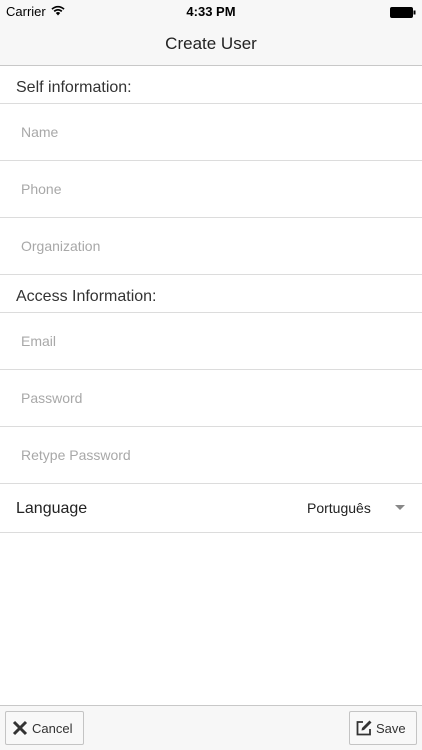 The height and width of the screenshot is (750, 422). I want to click on save-button: Save, so click(383, 728).